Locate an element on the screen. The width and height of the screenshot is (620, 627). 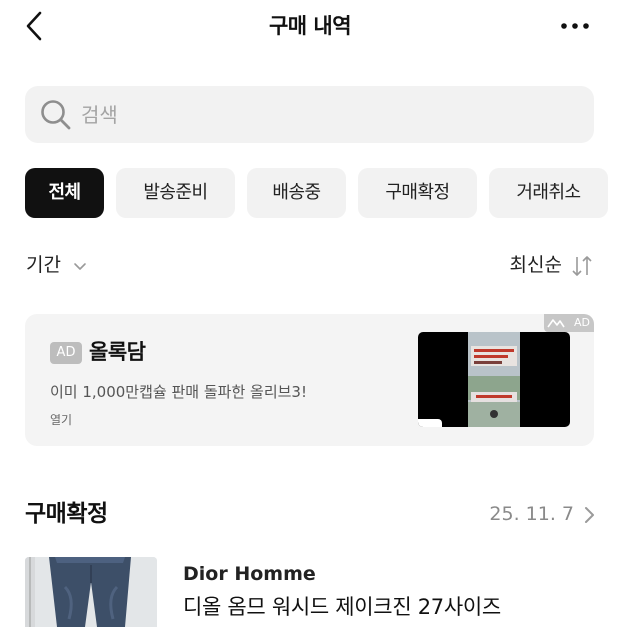
chevron-down-icon is located at coordinates (80, 266).